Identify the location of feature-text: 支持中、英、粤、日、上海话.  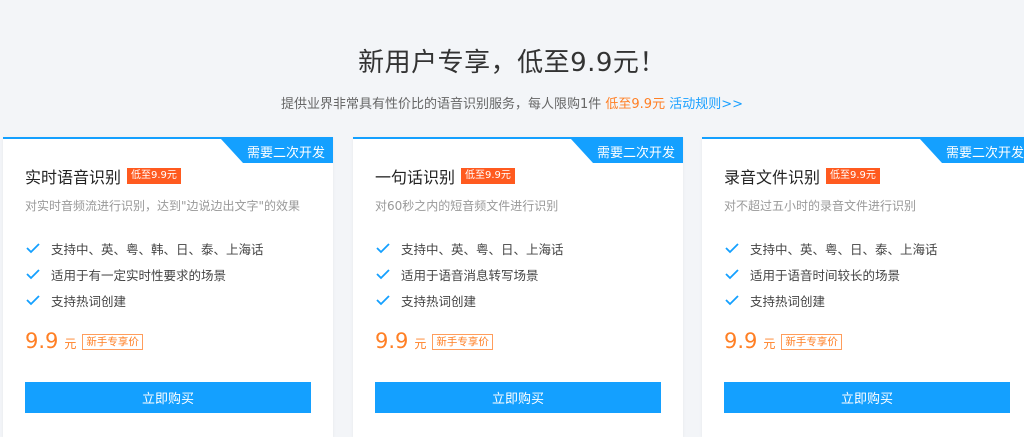
(482, 249).